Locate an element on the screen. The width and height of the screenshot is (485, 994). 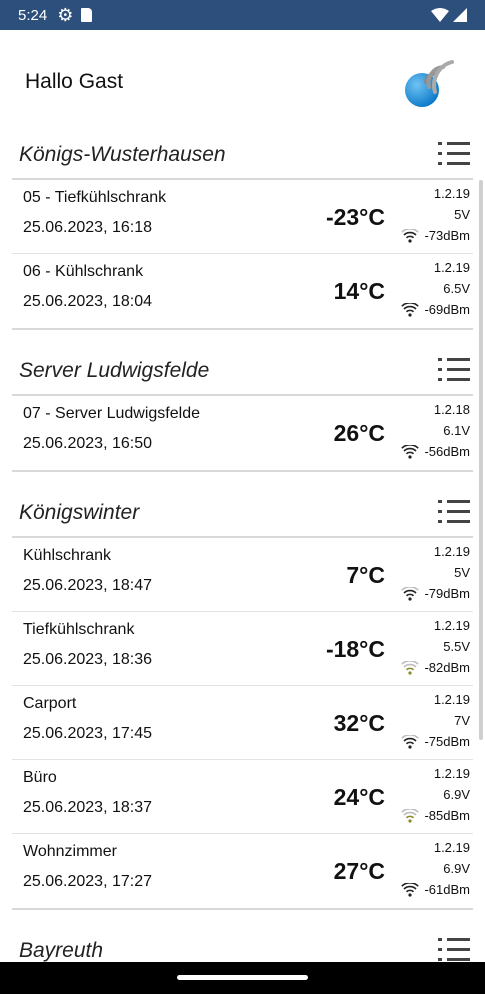
device-signal: -85dBm is located at coordinates (435, 815).